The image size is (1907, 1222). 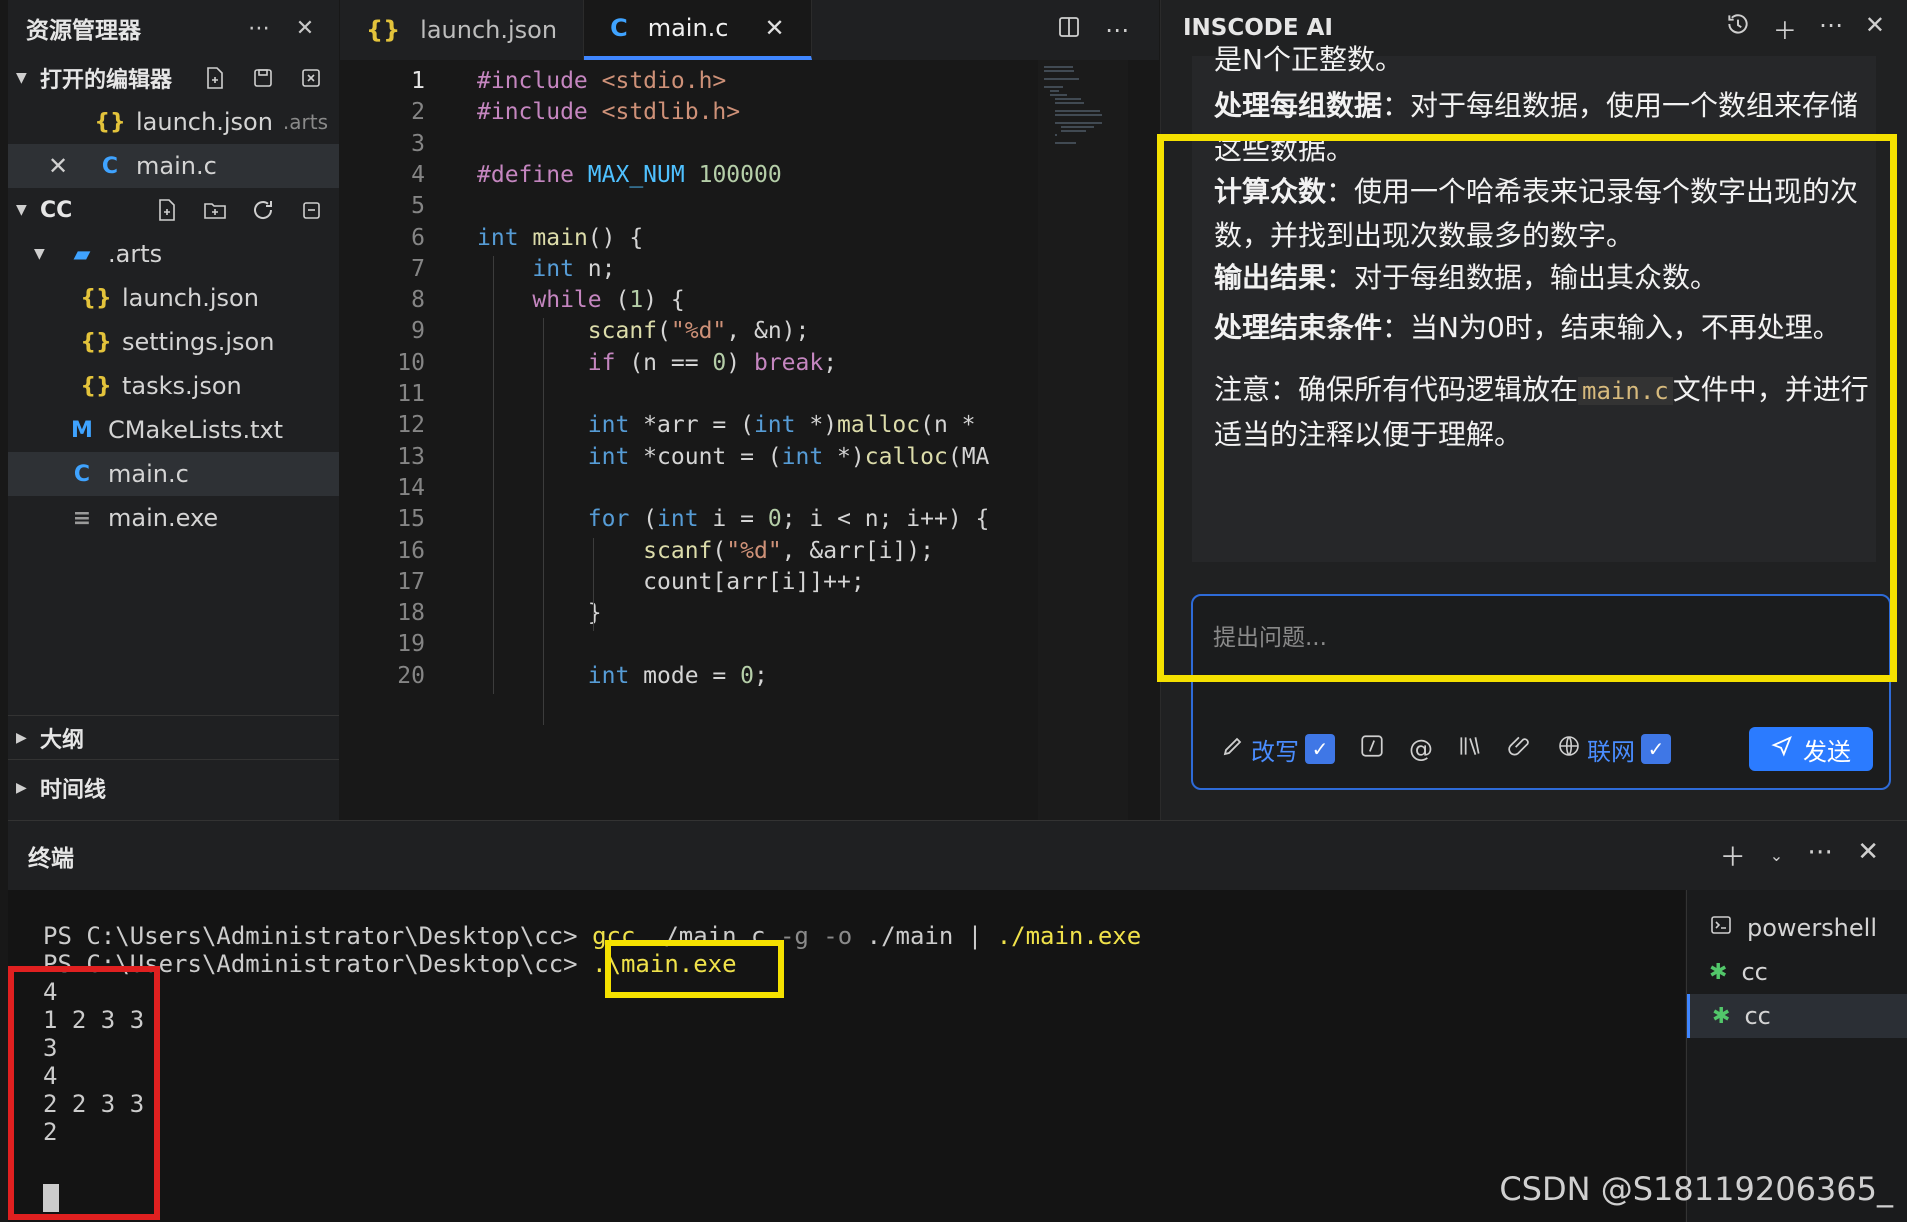 What do you see at coordinates (957, 855) in the screenshot?
I see `terminal-header: 终端 ＋ ⌄ ⋯ ✕` at bounding box center [957, 855].